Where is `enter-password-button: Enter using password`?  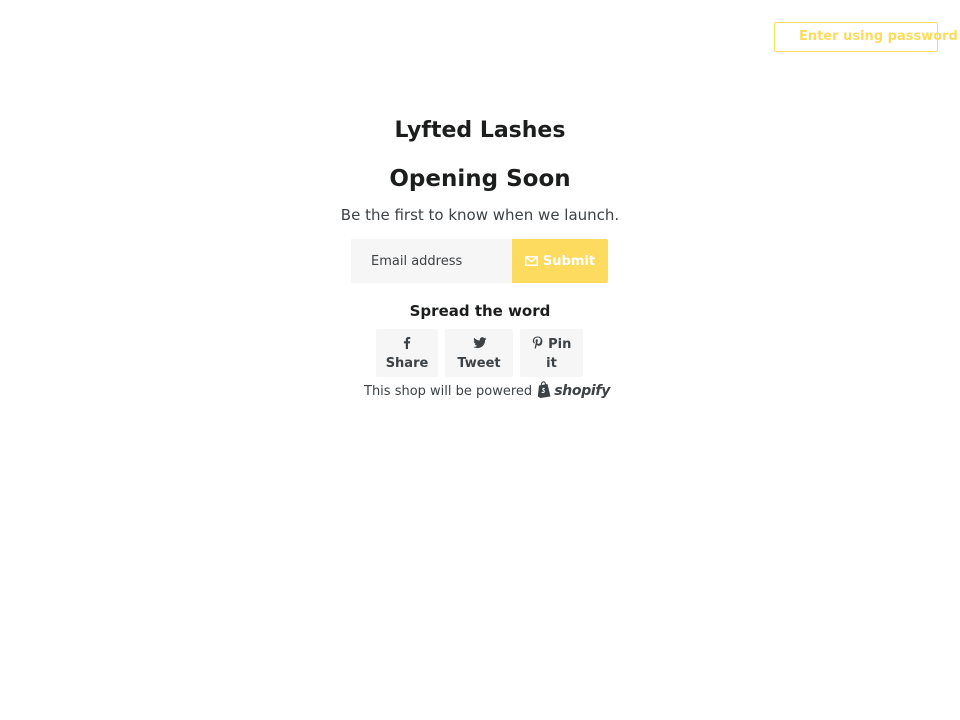 enter-password-button: Enter using password is located at coordinates (866, 37).